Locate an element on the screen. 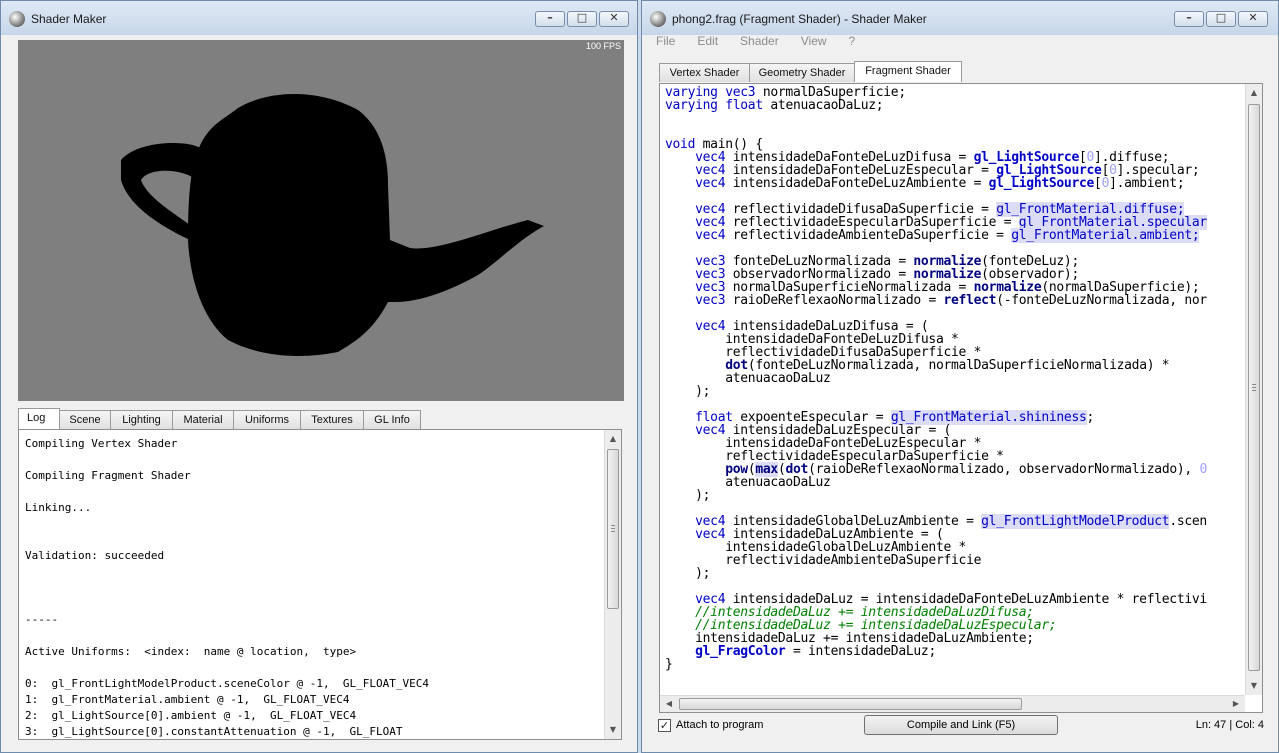 The width and height of the screenshot is (1279, 753). code-token: gl_FrontLightModelProduct is located at coordinates (1075, 521).